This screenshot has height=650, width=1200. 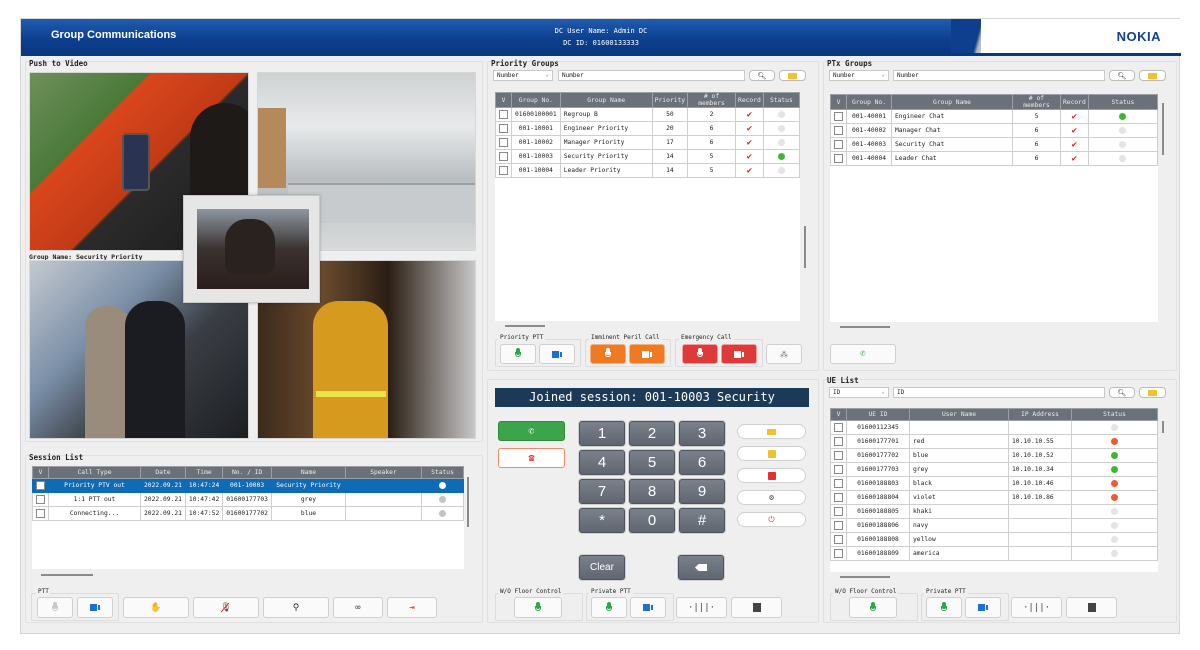 I want to click on ue-private-ptt-video-button, so click(x=983, y=607).